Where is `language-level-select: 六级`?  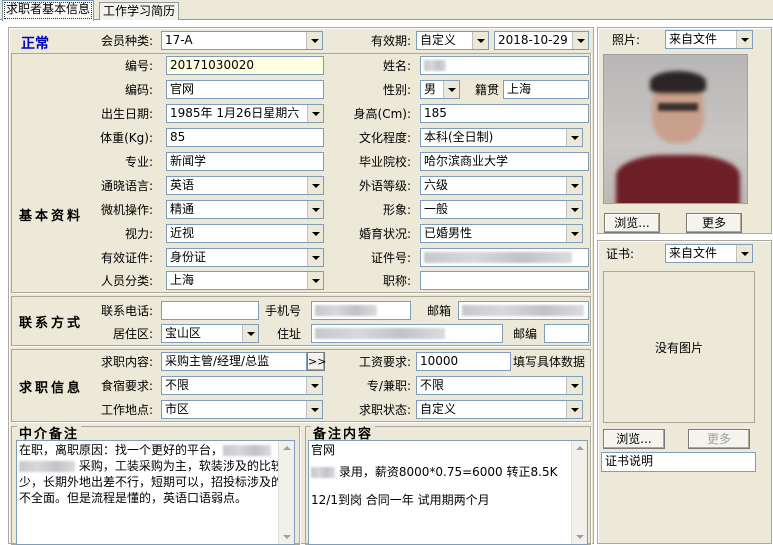 language-level-select: 六级 is located at coordinates (501, 185).